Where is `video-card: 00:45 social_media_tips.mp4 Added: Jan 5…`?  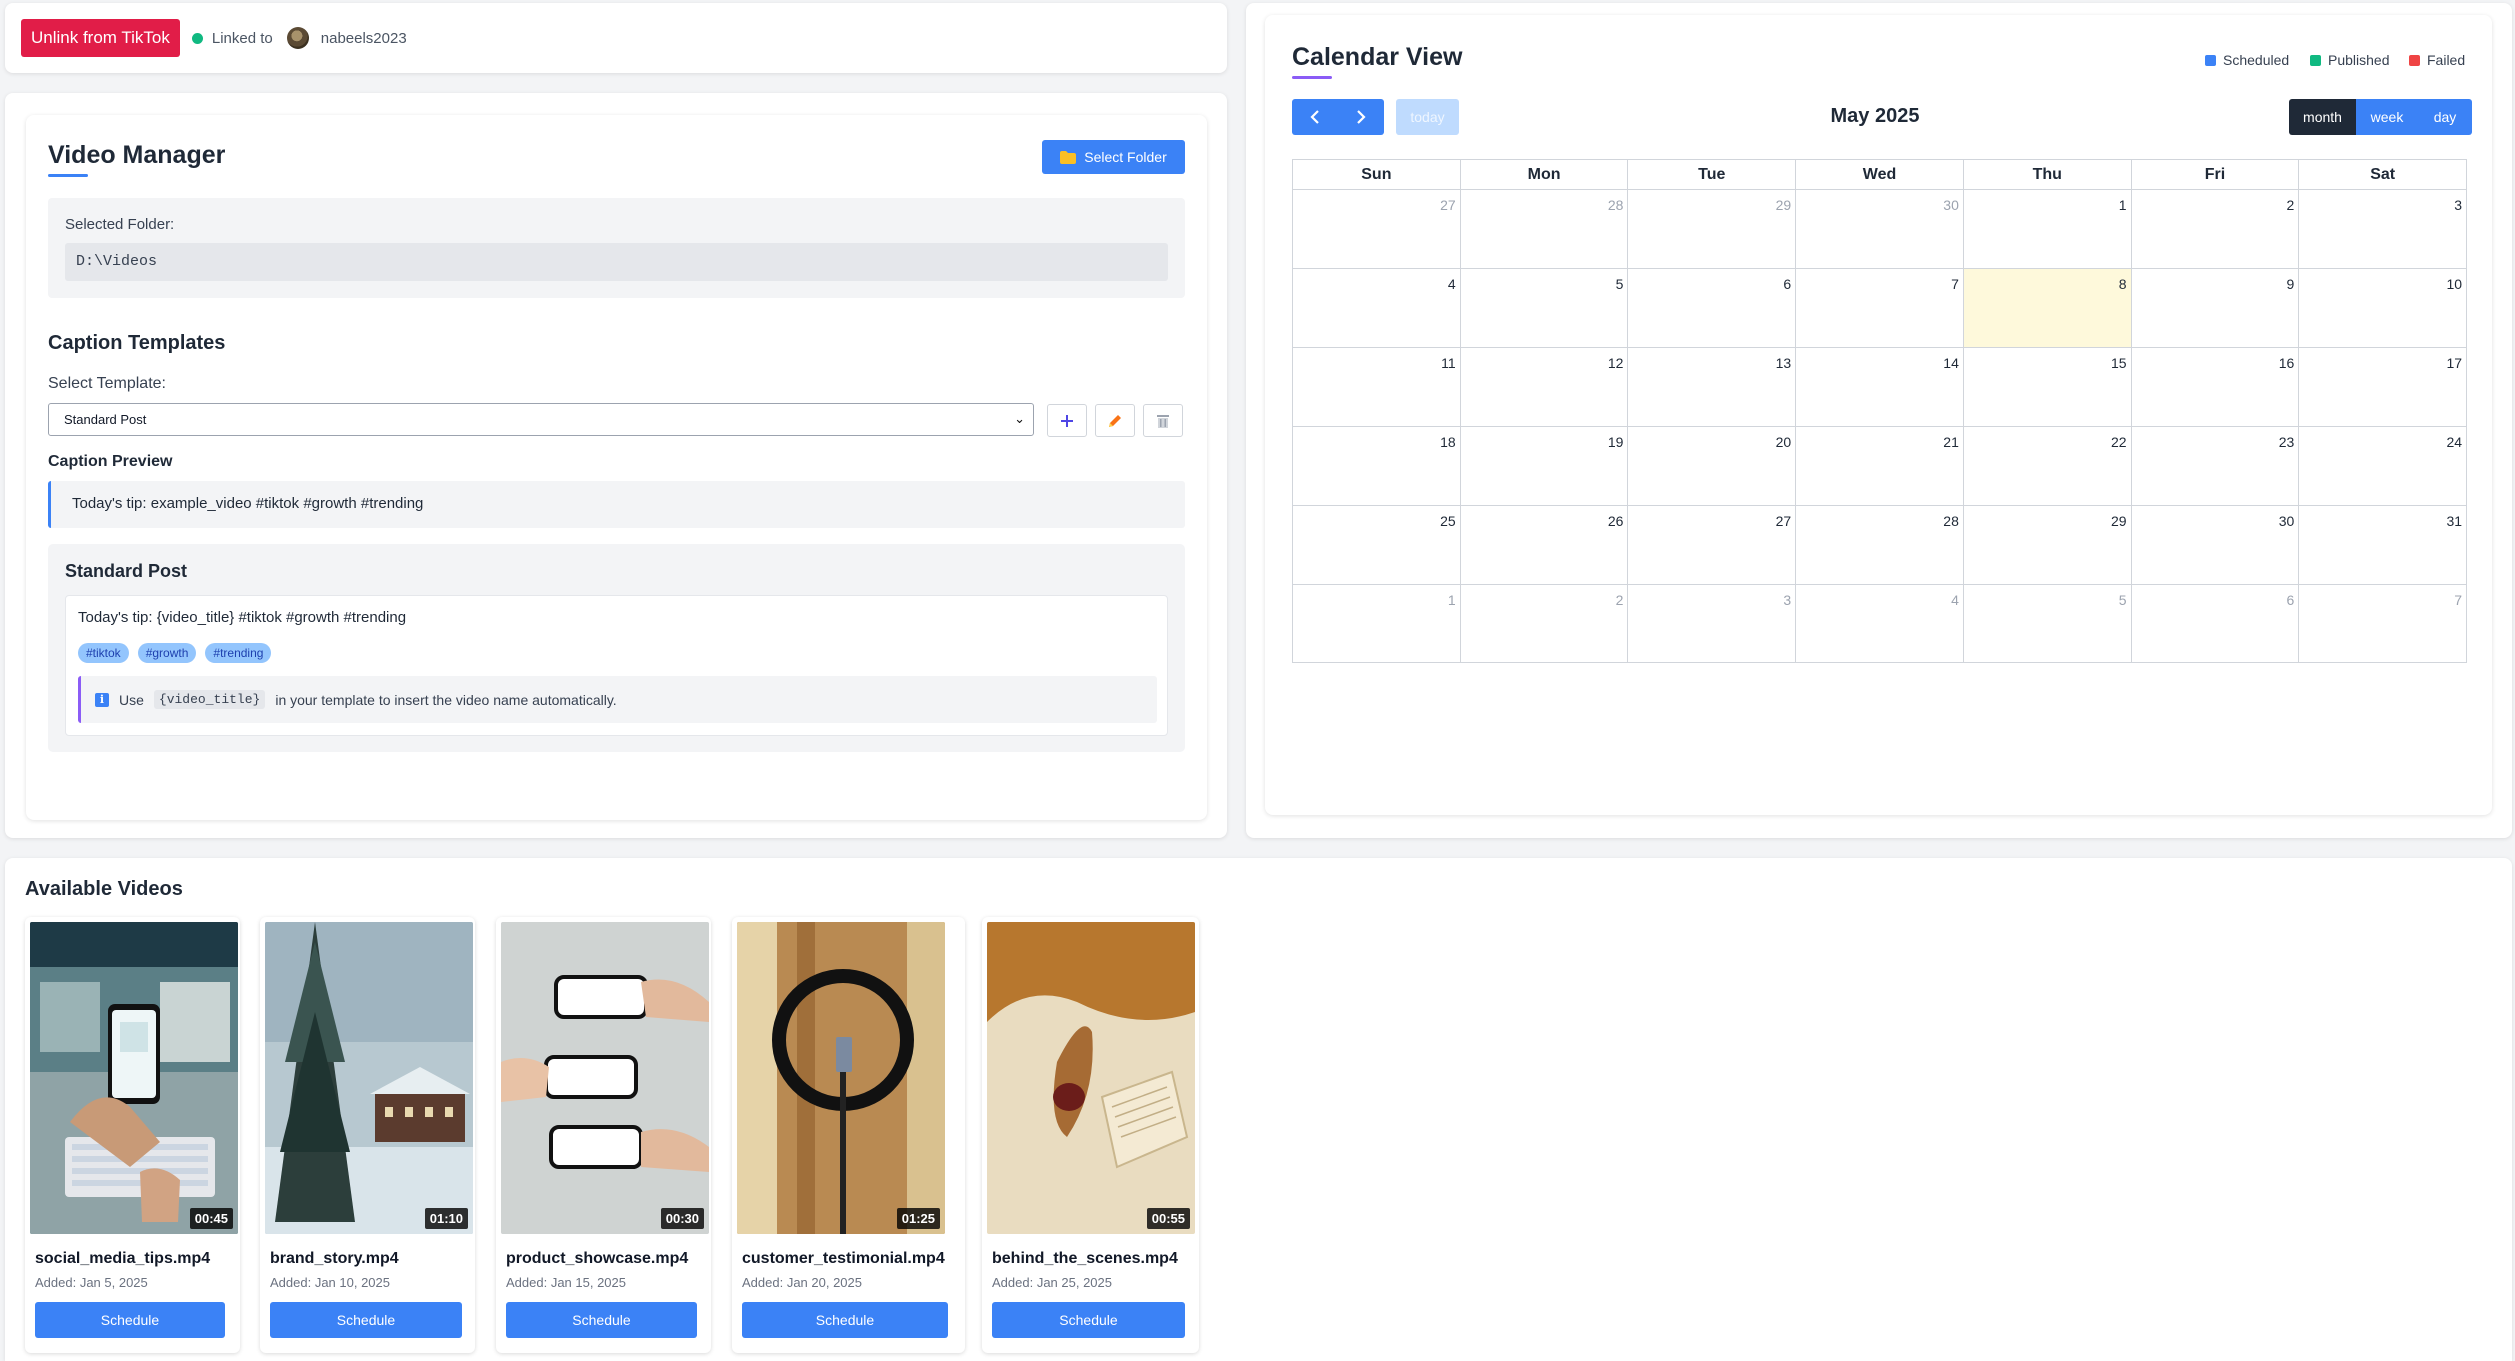 video-card: 00:45 social_media_tips.mp4 Added: Jan 5… is located at coordinates (132, 1135).